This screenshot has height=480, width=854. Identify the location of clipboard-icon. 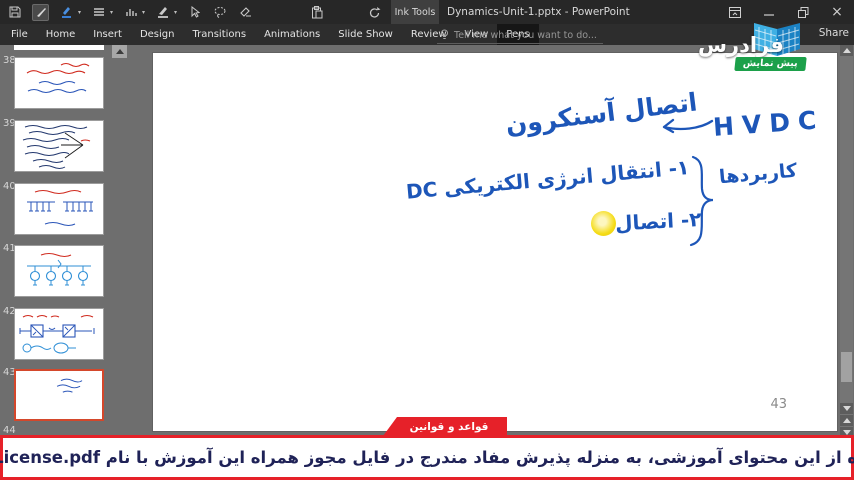
(316, 12).